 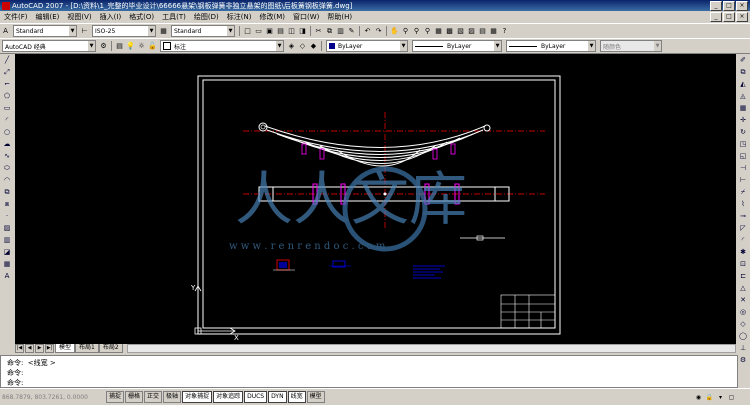 What do you see at coordinates (48, 17) in the screenshot?
I see `menu-edit: 编辑(E)` at bounding box center [48, 17].